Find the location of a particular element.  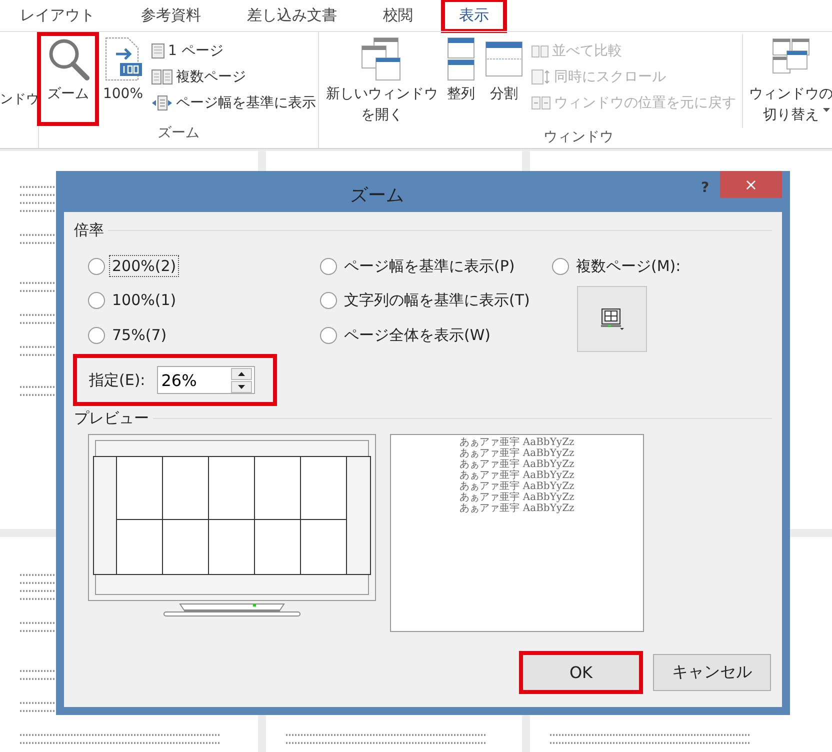

ribbon-button: 整列 is located at coordinates (461, 81).